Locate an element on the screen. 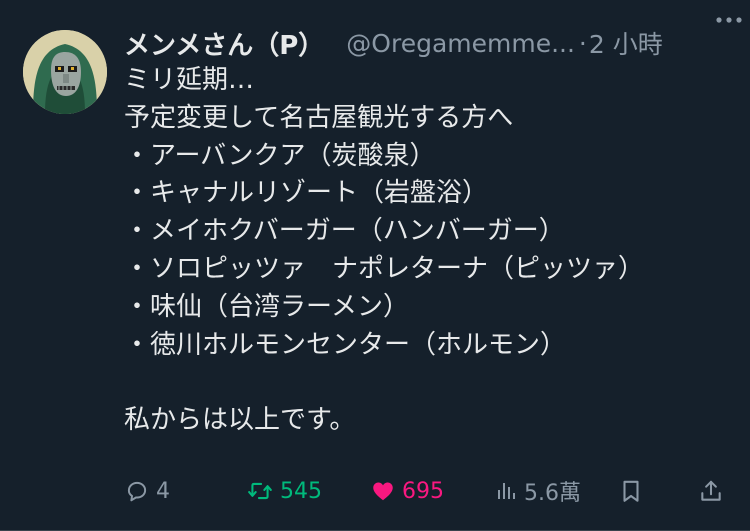 The height and width of the screenshot is (531, 750). like-button: 695 is located at coordinates (407, 491).